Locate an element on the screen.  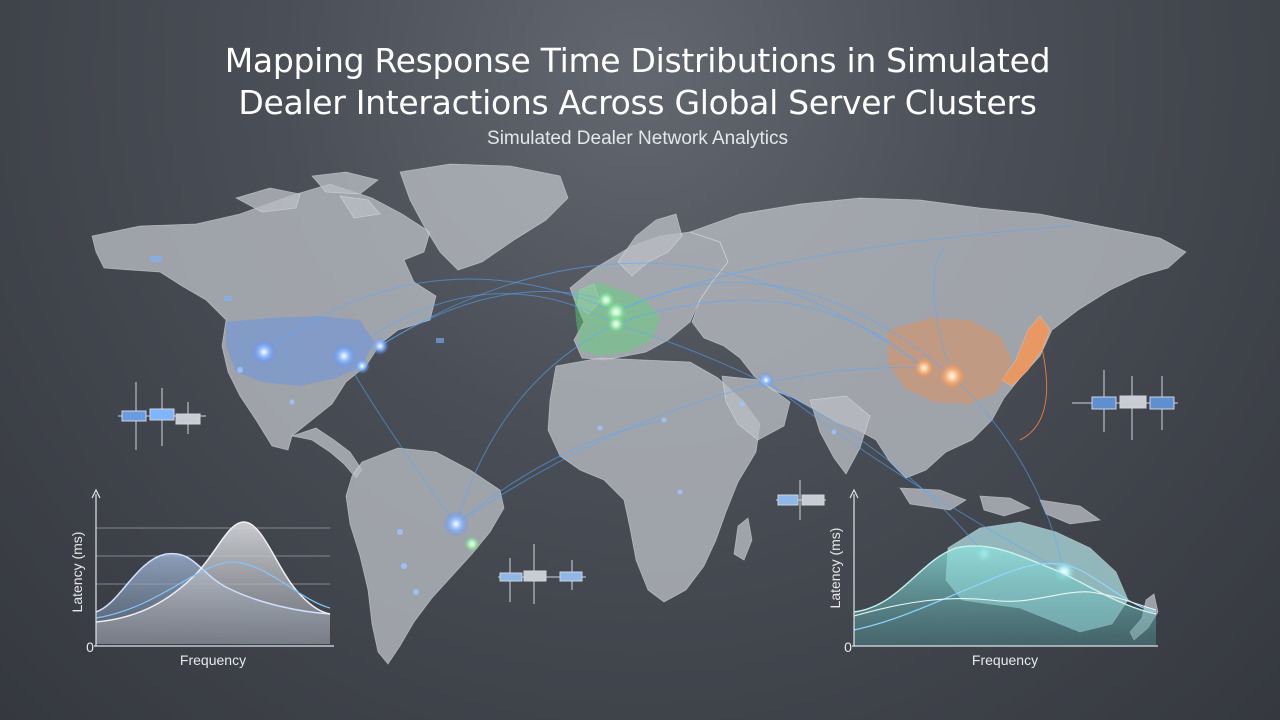
left-distribution-chart: Latency (ms) Frequency 0 is located at coordinates (201, 578).